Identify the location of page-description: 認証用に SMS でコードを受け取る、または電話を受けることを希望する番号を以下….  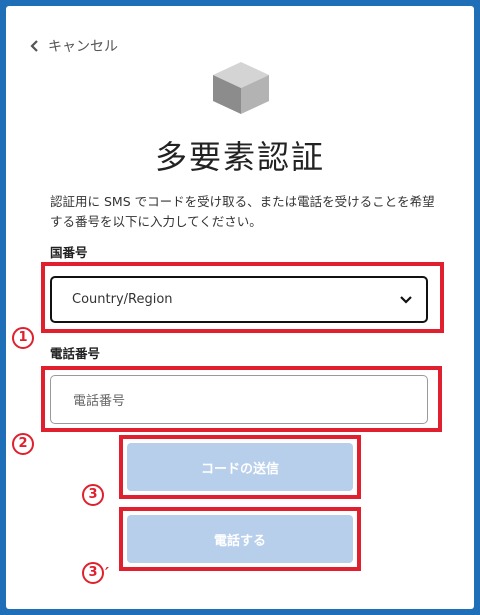
(242, 211).